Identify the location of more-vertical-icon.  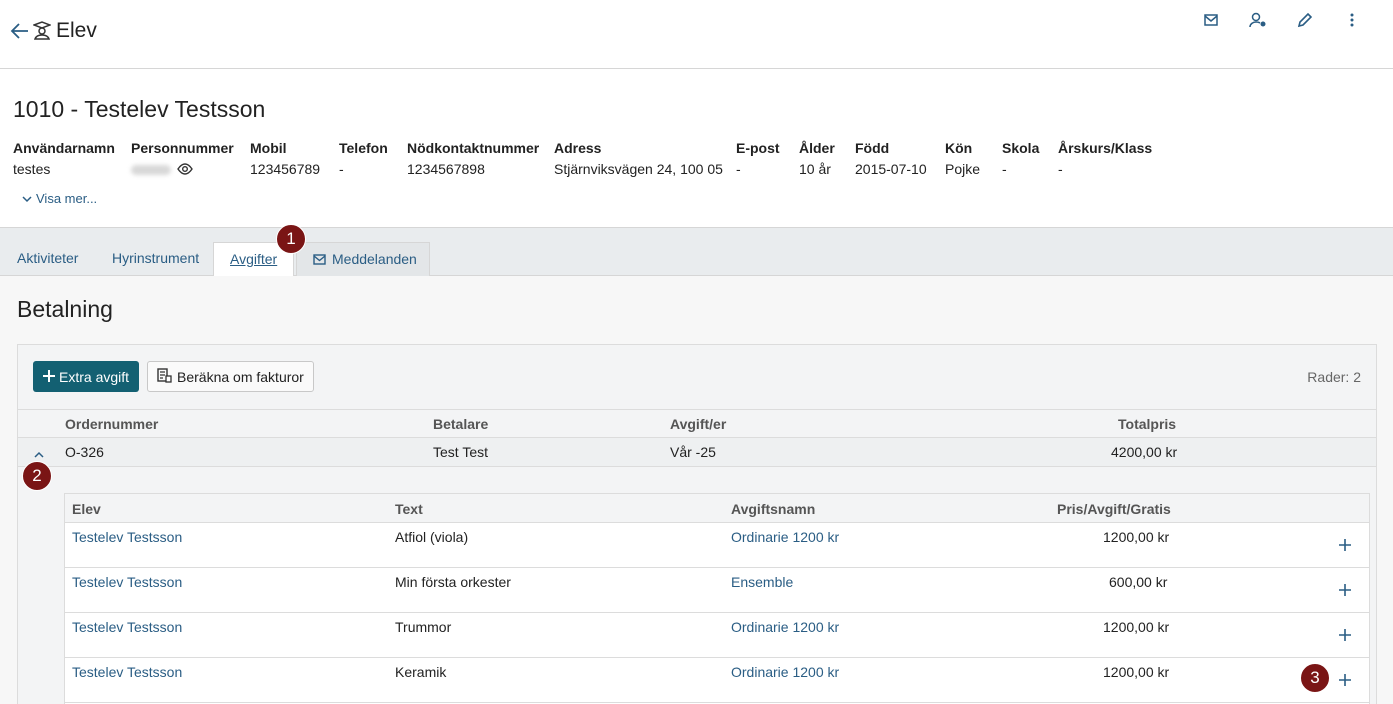
(1351, 20).